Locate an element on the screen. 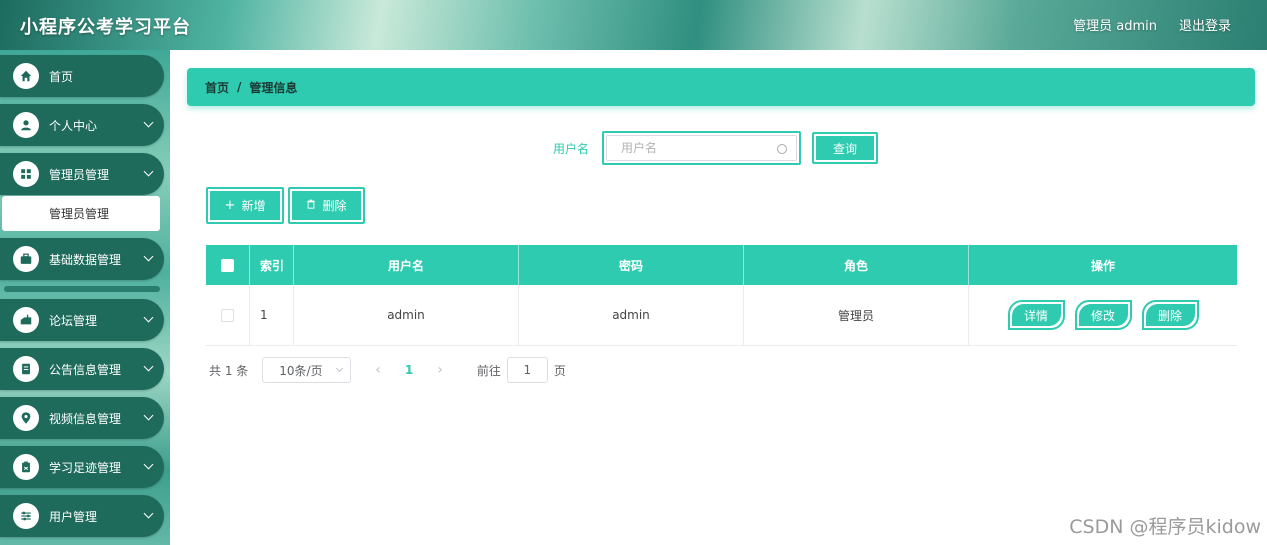  detail-button-label: 详情 is located at coordinates (1036, 315).